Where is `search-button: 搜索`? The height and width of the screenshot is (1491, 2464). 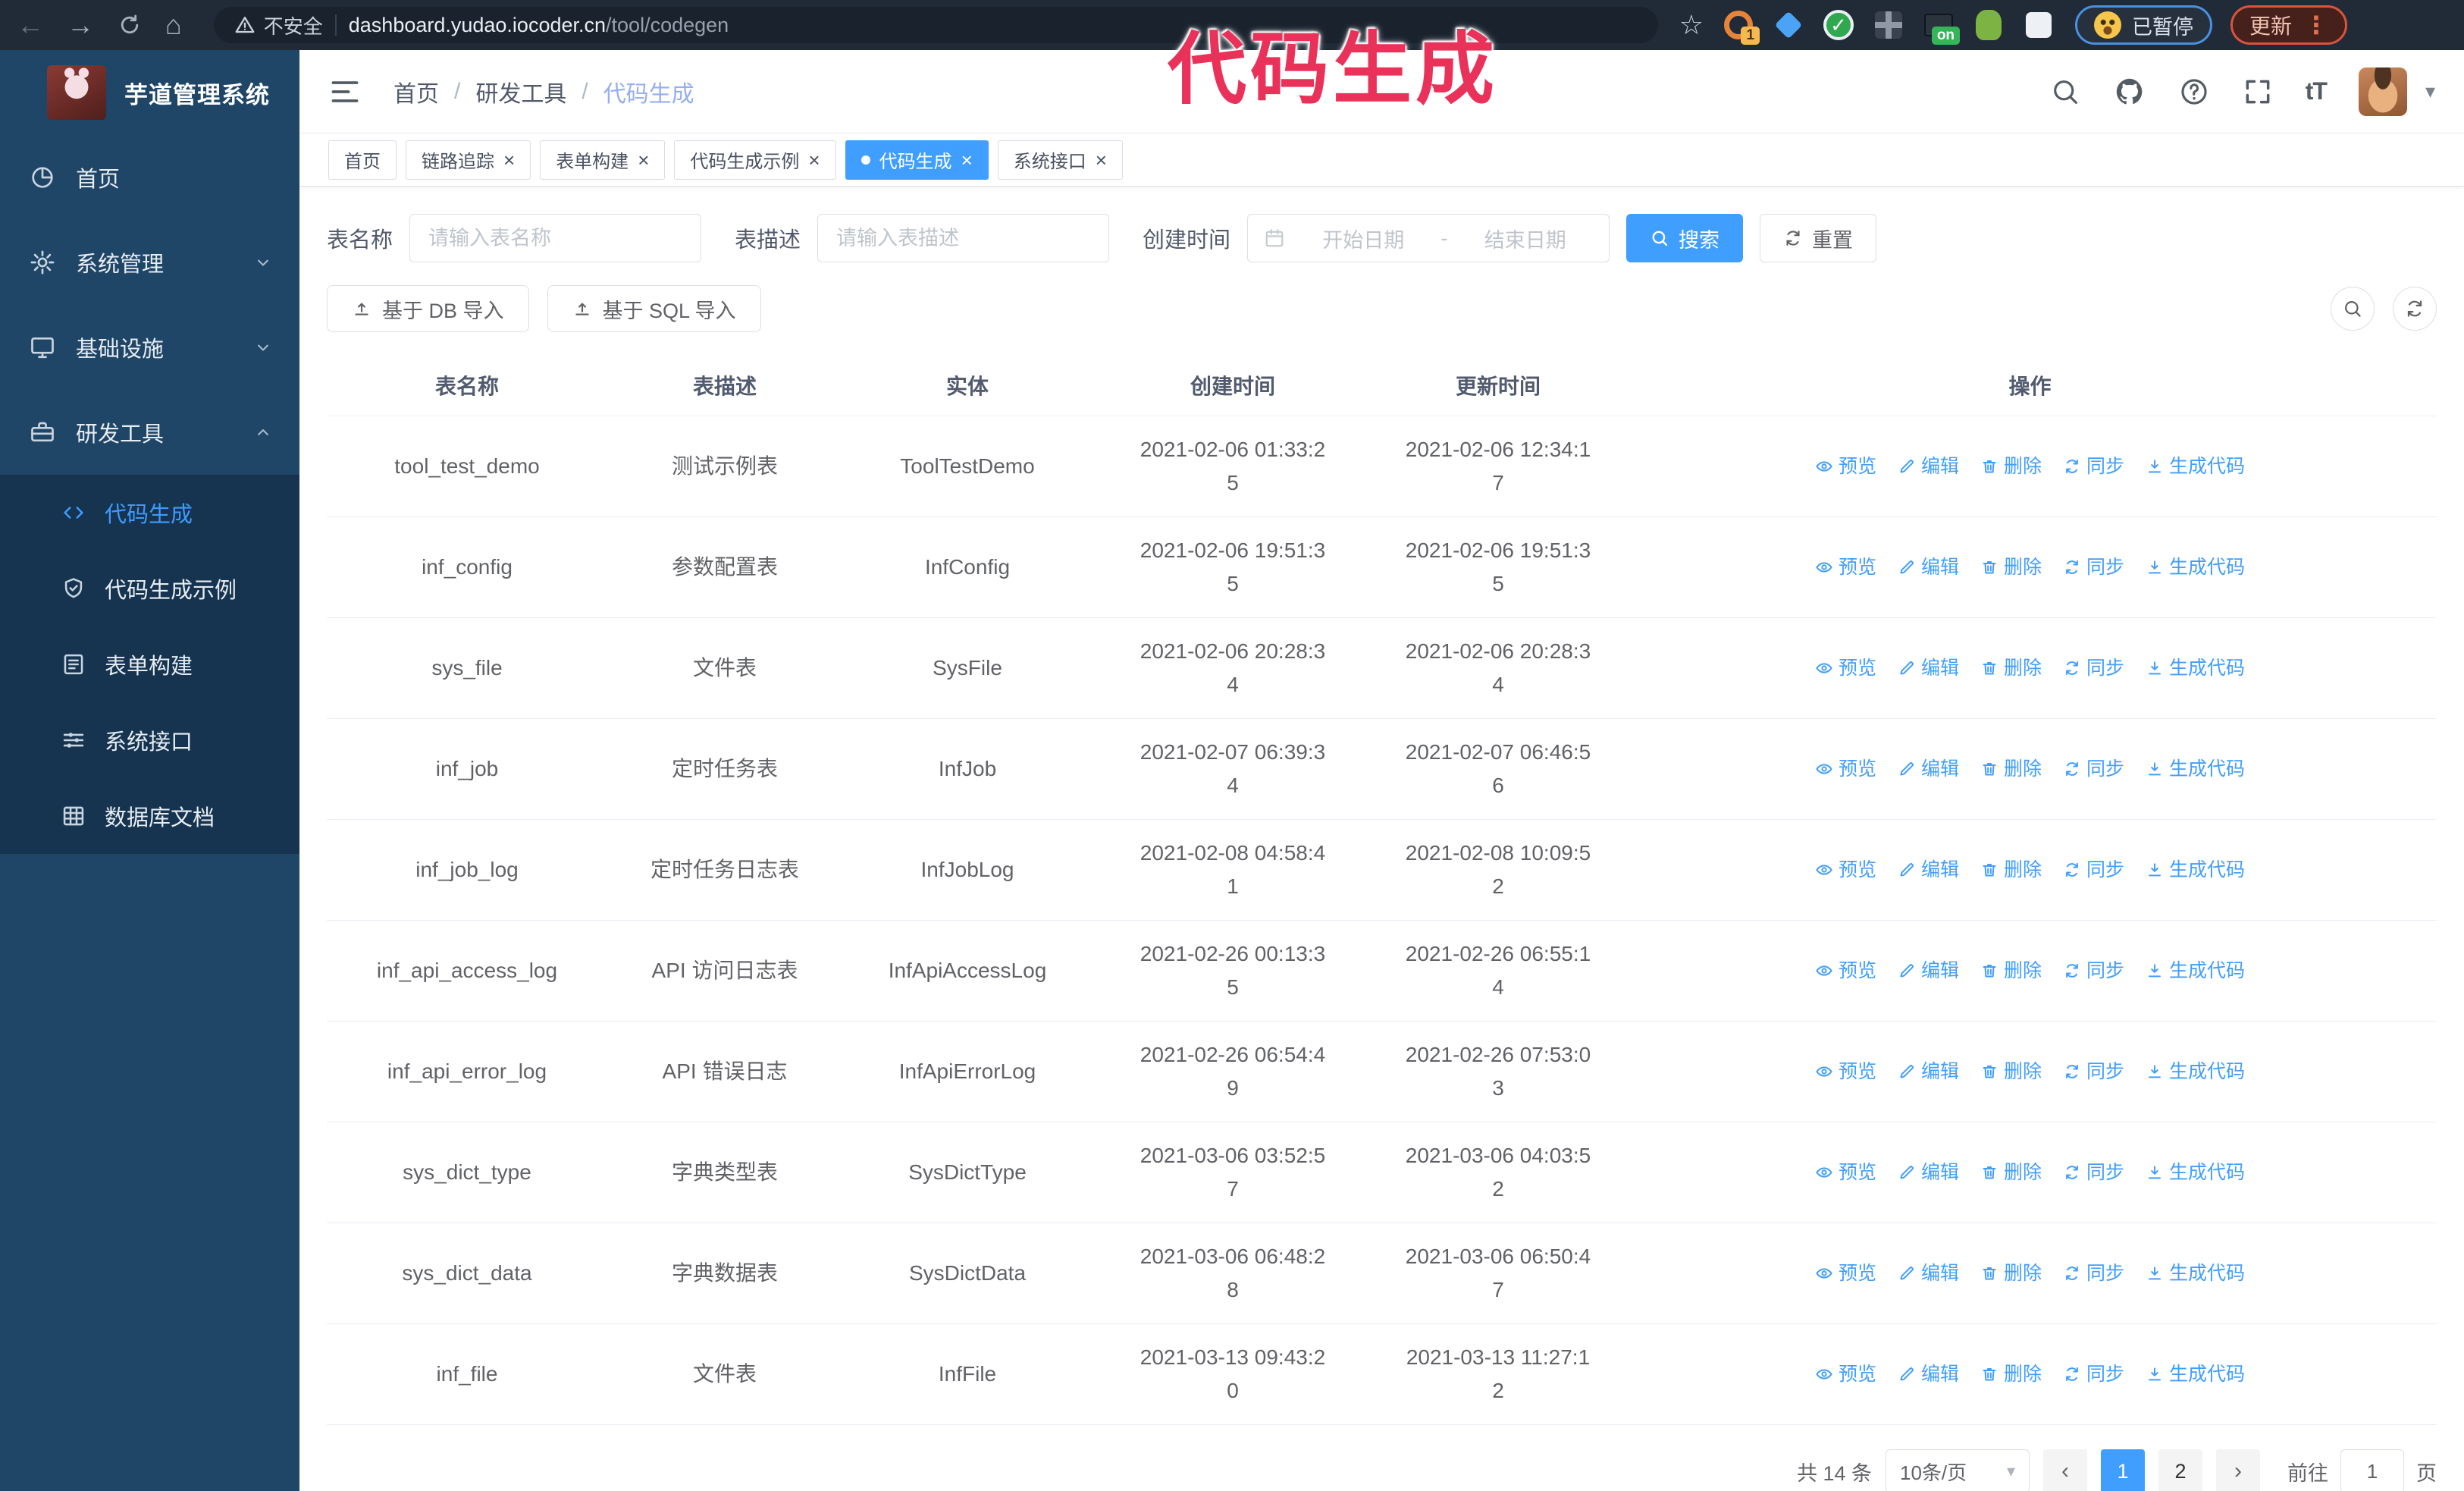 search-button: 搜索 is located at coordinates (1685, 238).